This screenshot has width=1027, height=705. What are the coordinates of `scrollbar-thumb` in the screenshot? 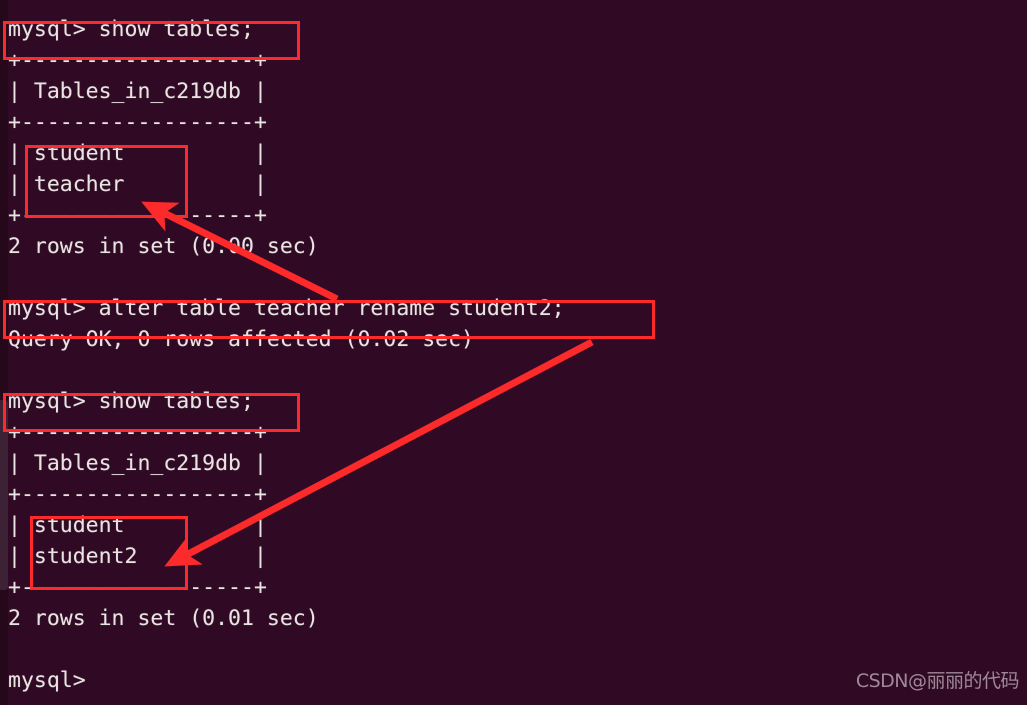 It's located at (4, 495).